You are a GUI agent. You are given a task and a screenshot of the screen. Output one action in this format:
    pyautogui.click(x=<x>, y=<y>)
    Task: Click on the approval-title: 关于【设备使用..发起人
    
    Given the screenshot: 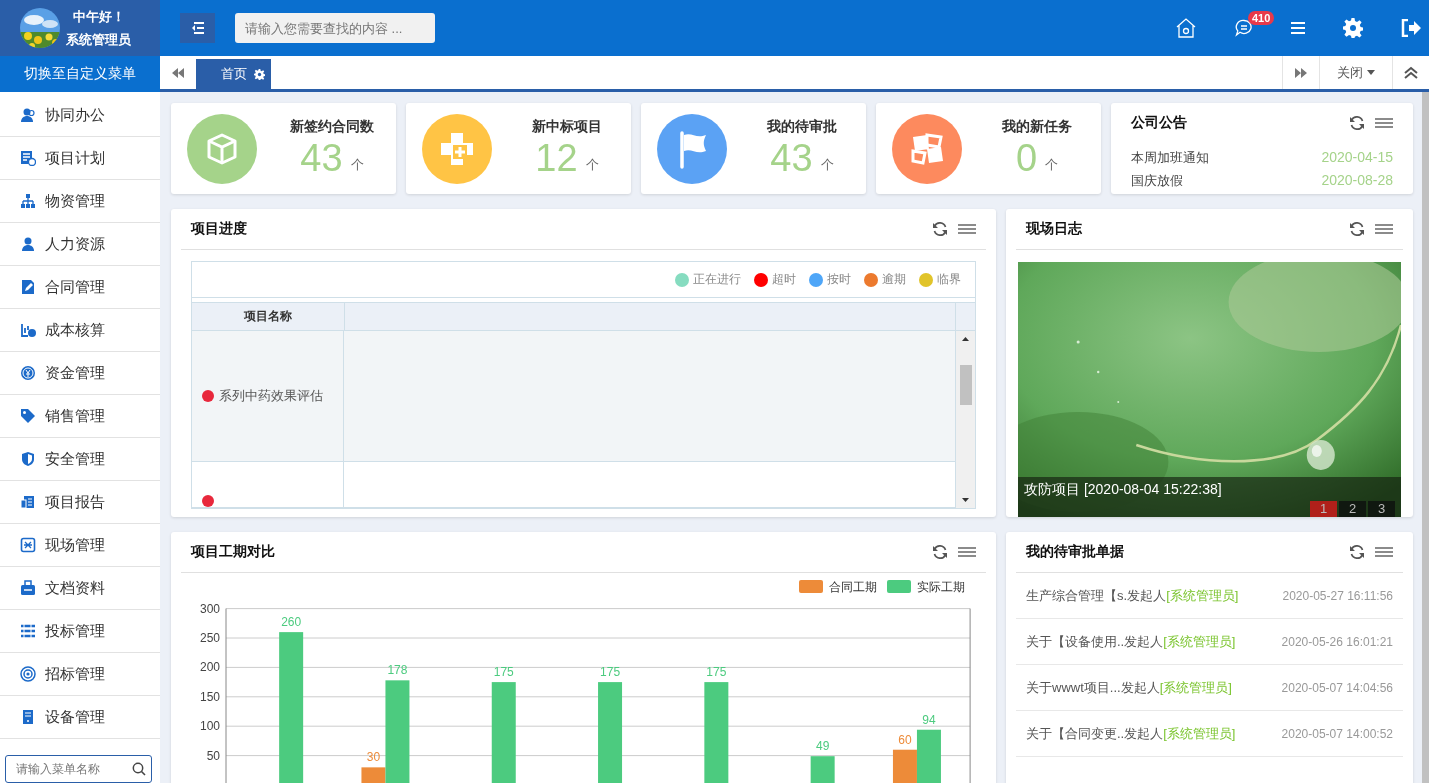 What is the action you would take?
    pyautogui.click(x=1095, y=641)
    